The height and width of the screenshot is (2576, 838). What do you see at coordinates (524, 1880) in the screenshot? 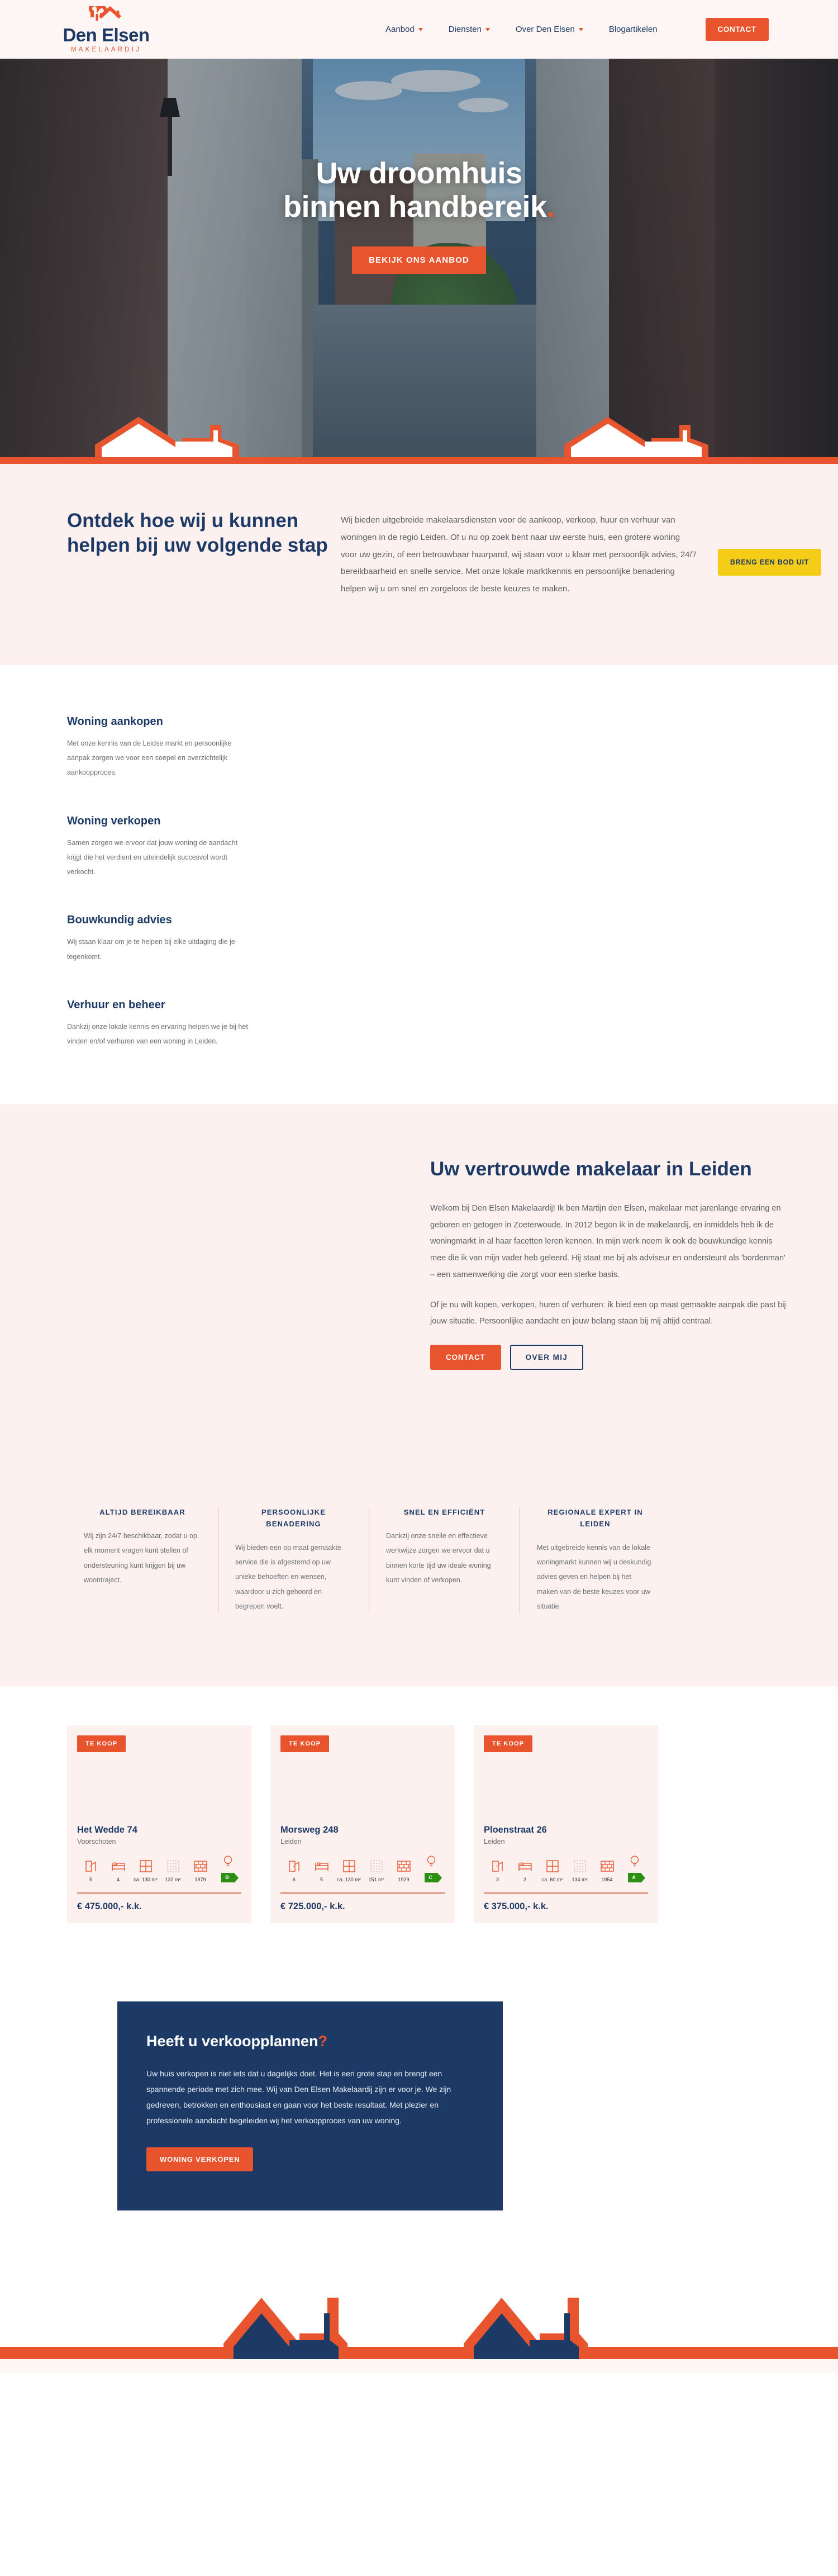
I see `spec-value: 2` at bounding box center [524, 1880].